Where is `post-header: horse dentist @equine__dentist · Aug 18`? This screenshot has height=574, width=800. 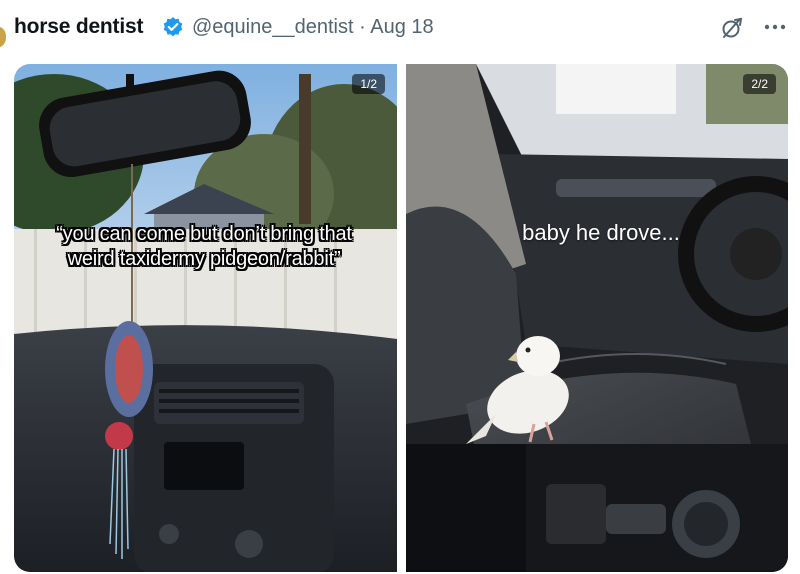
post-header: horse dentist @equine__dentist · Aug 18 is located at coordinates (400, 29).